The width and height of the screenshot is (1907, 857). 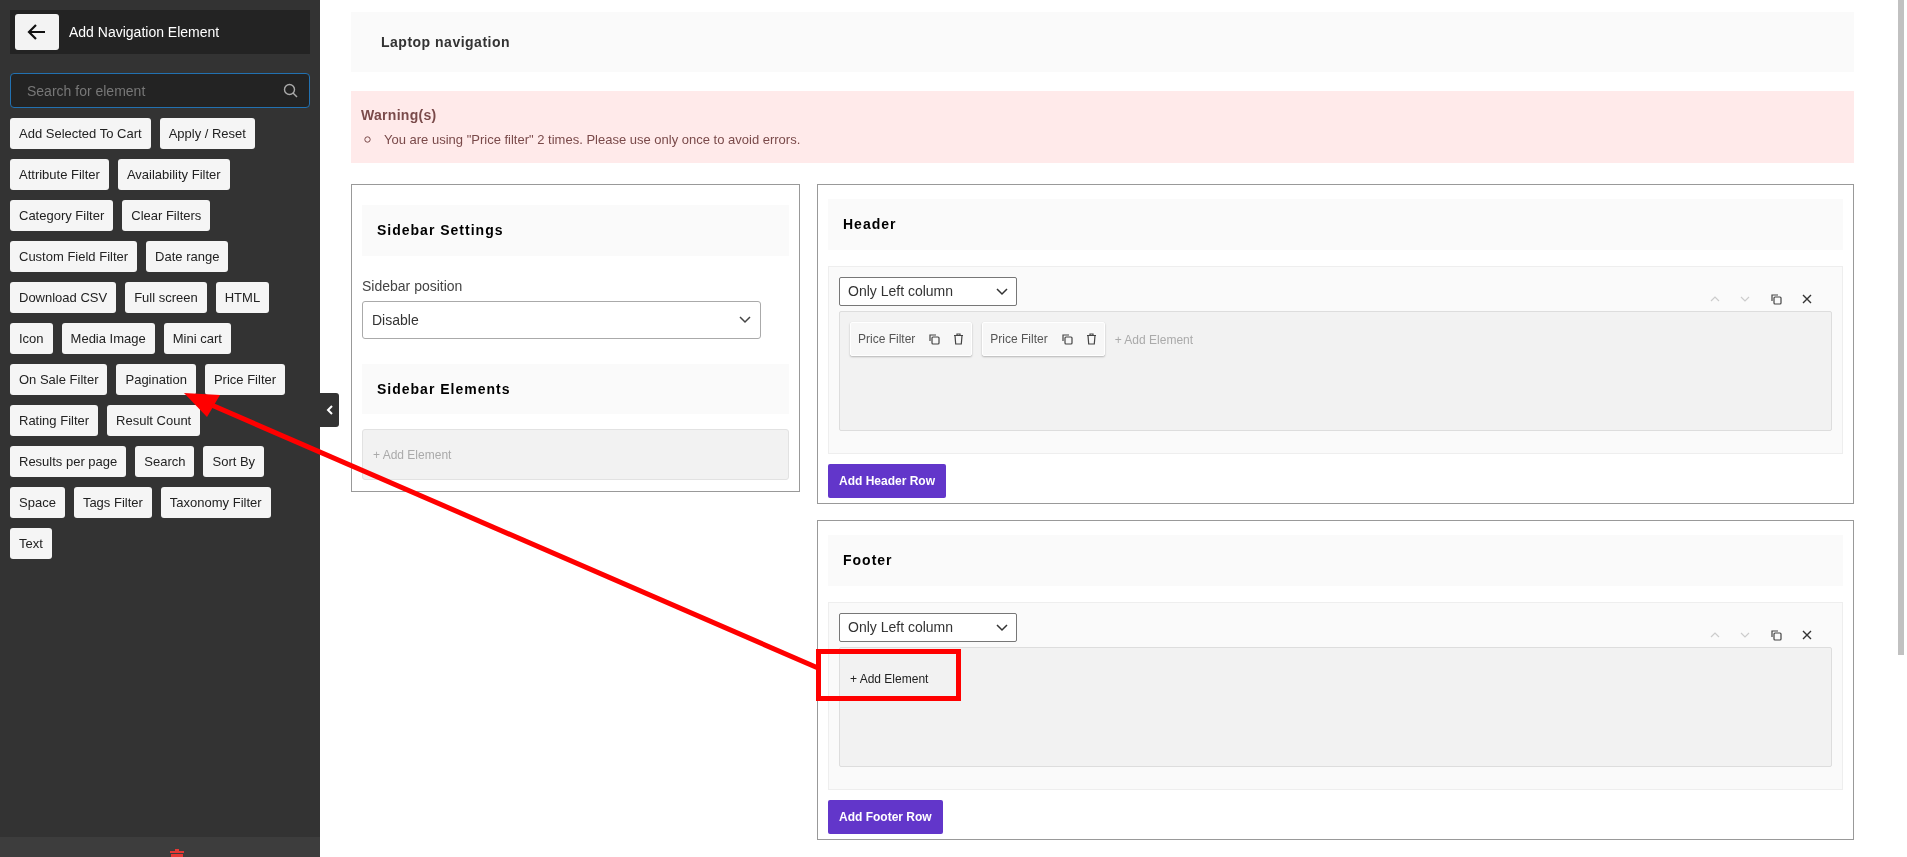 What do you see at coordinates (887, 481) in the screenshot?
I see `add-row-button: Add Header Row` at bounding box center [887, 481].